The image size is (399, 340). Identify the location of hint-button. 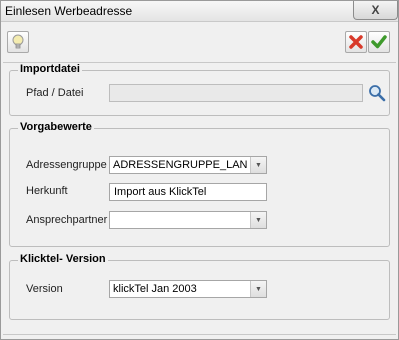
(18, 42).